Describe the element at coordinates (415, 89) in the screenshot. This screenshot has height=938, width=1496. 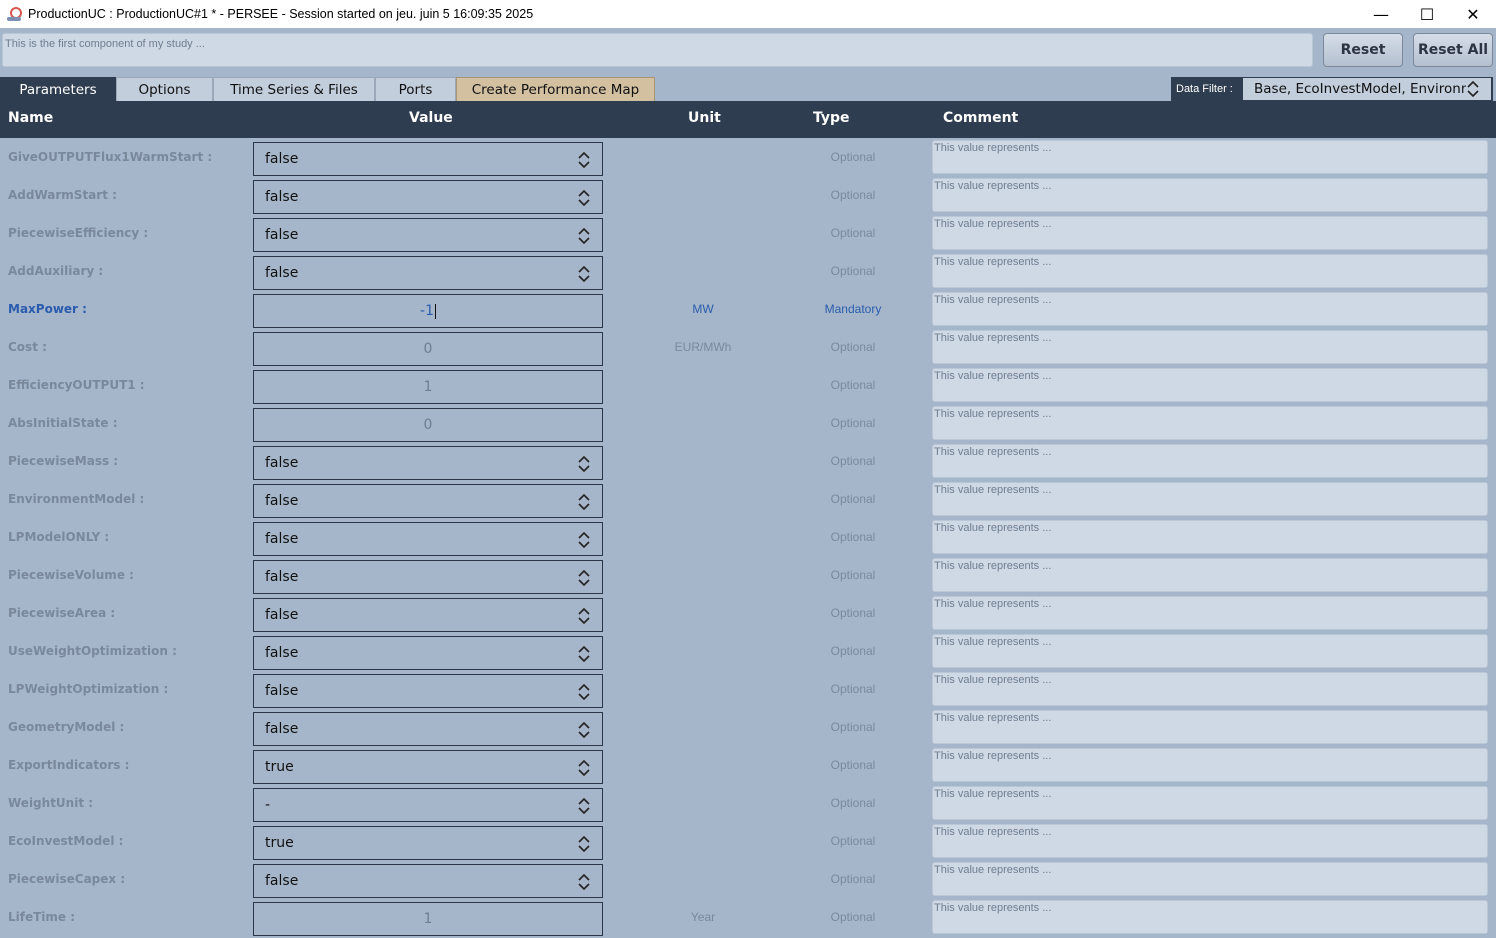
I see `tab-ports: Ports` at that location.